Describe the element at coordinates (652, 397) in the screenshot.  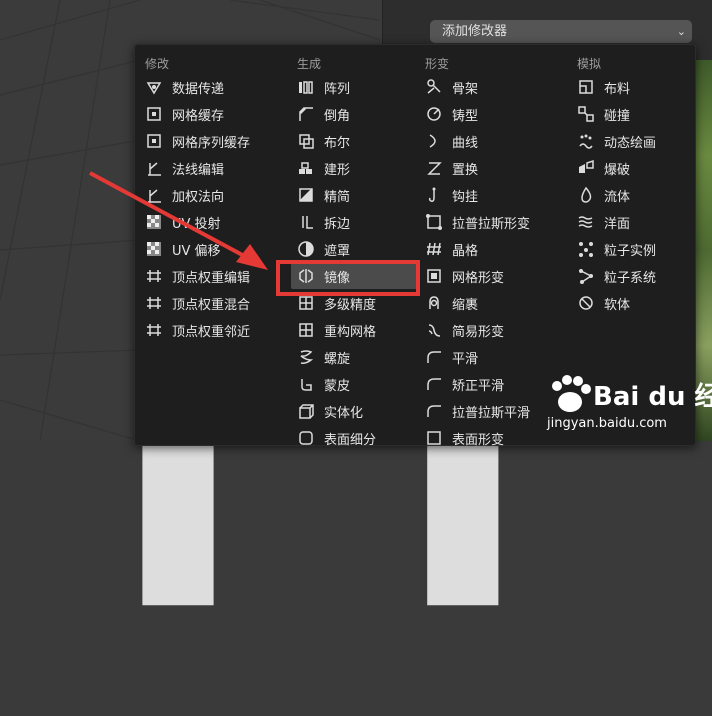
I see `watermark-logo-text: Bai du 经验` at that location.